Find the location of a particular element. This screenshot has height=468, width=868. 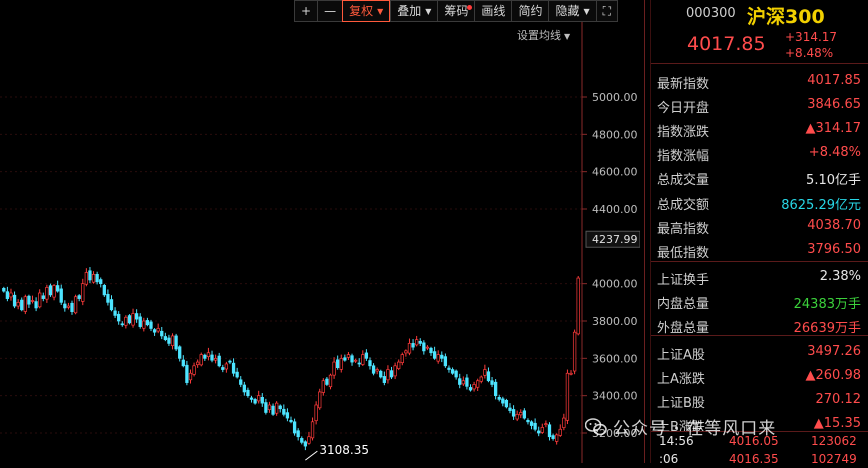

ma-setting-button: 设置均线 ▼ is located at coordinates (543, 35).